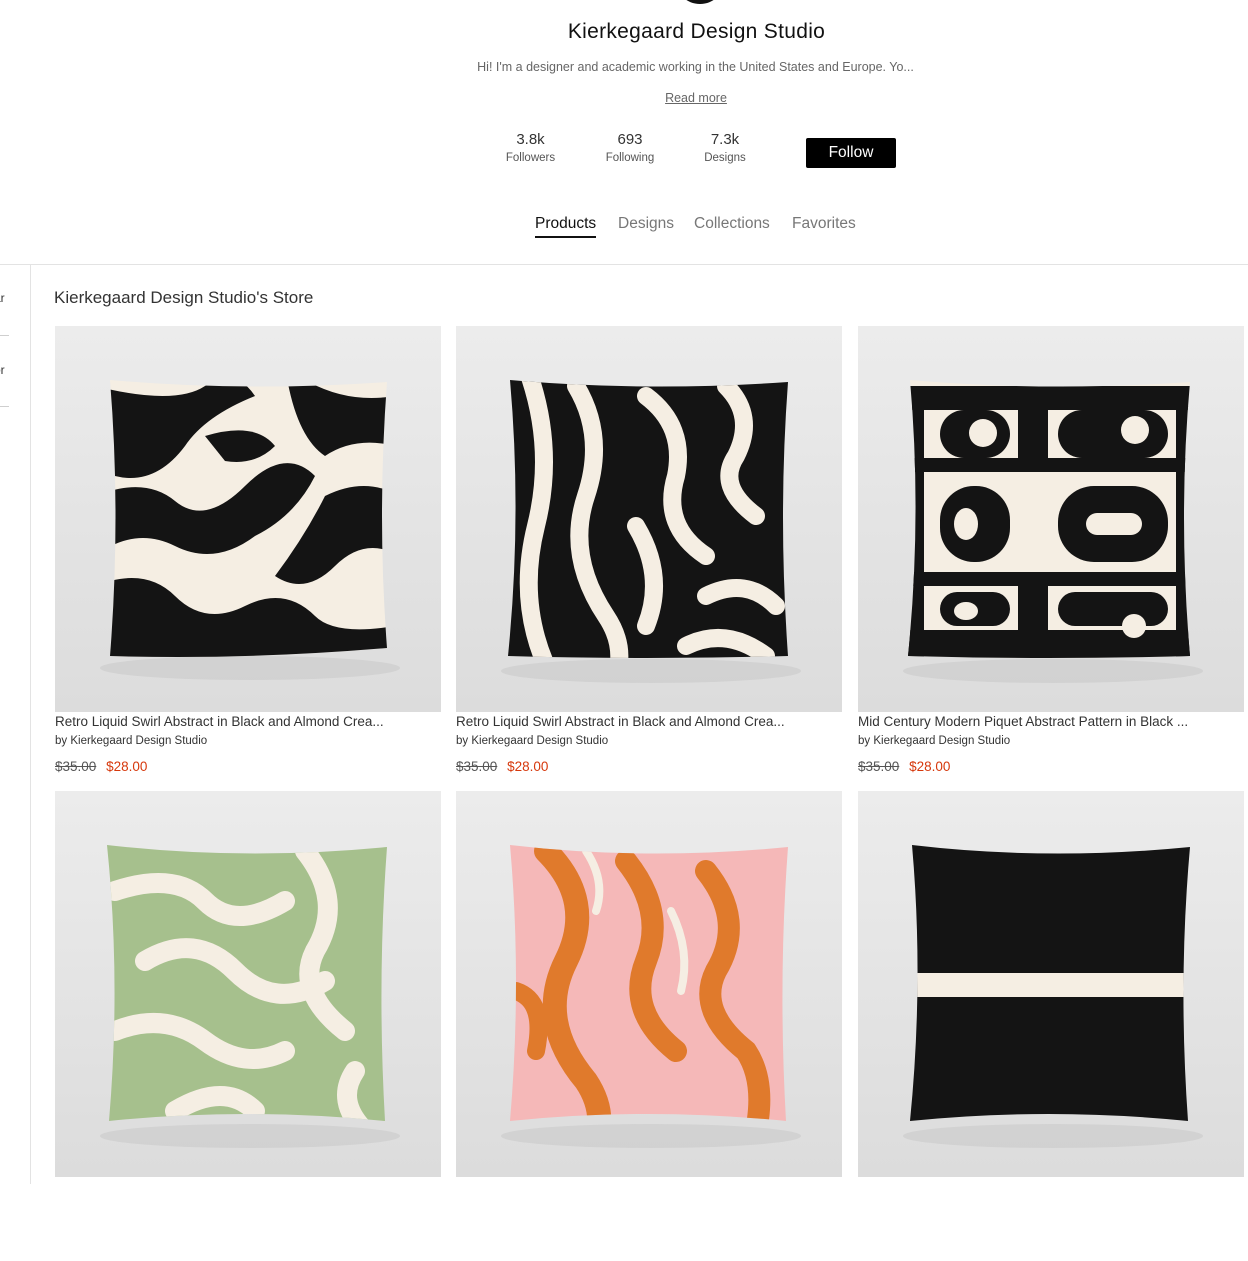 Image resolution: width=1248 pixels, height=1261 pixels. I want to click on stat-value: 7.3k, so click(725, 139).